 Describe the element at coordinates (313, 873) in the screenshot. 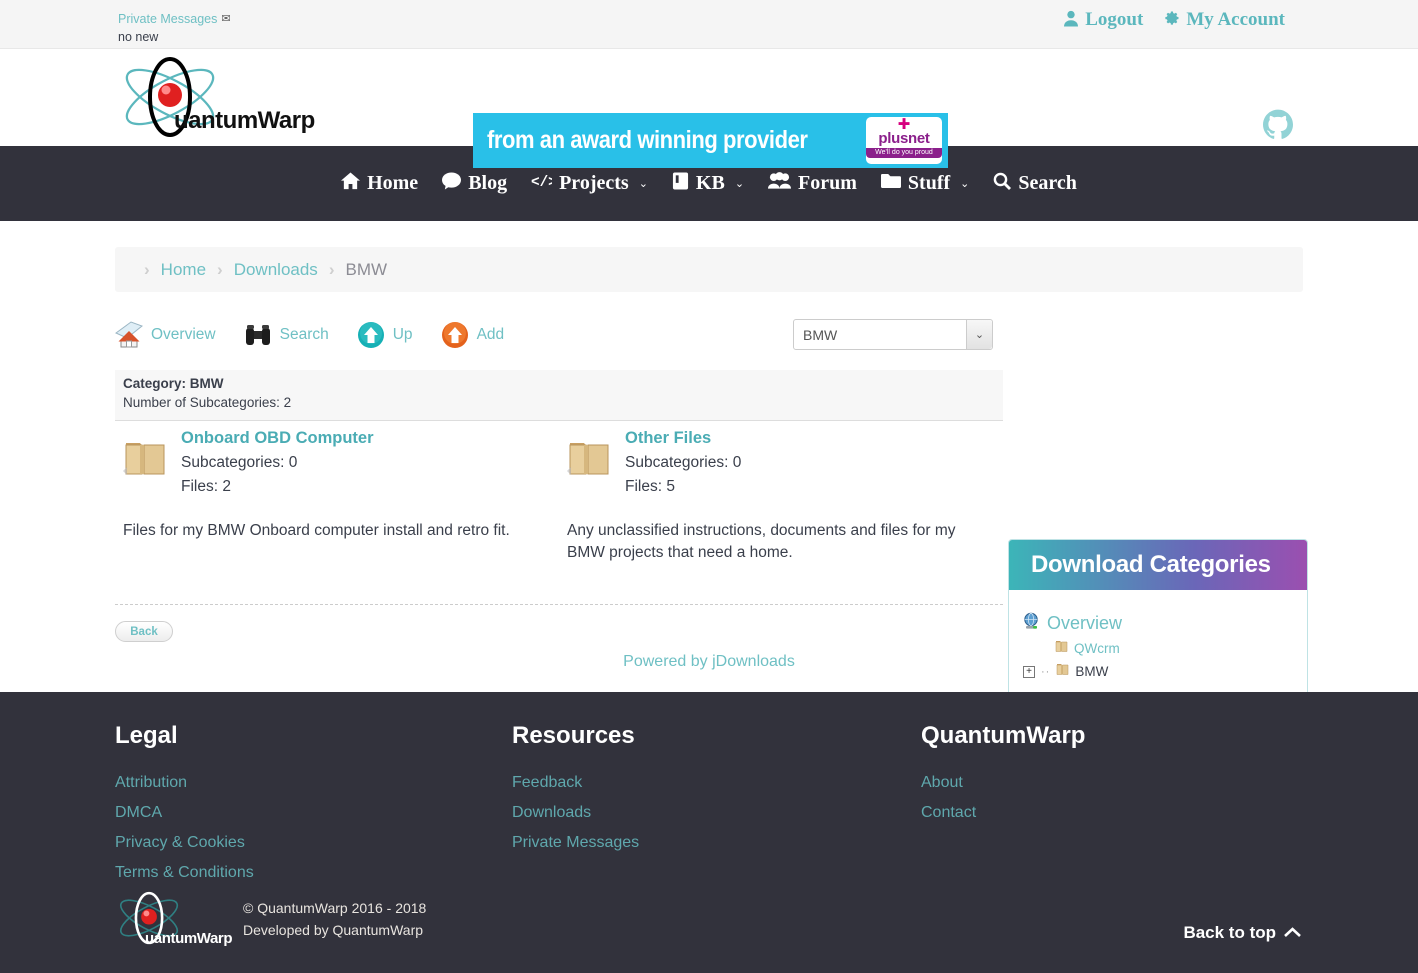

I see `footer-link-terms: Terms & Conditions` at that location.